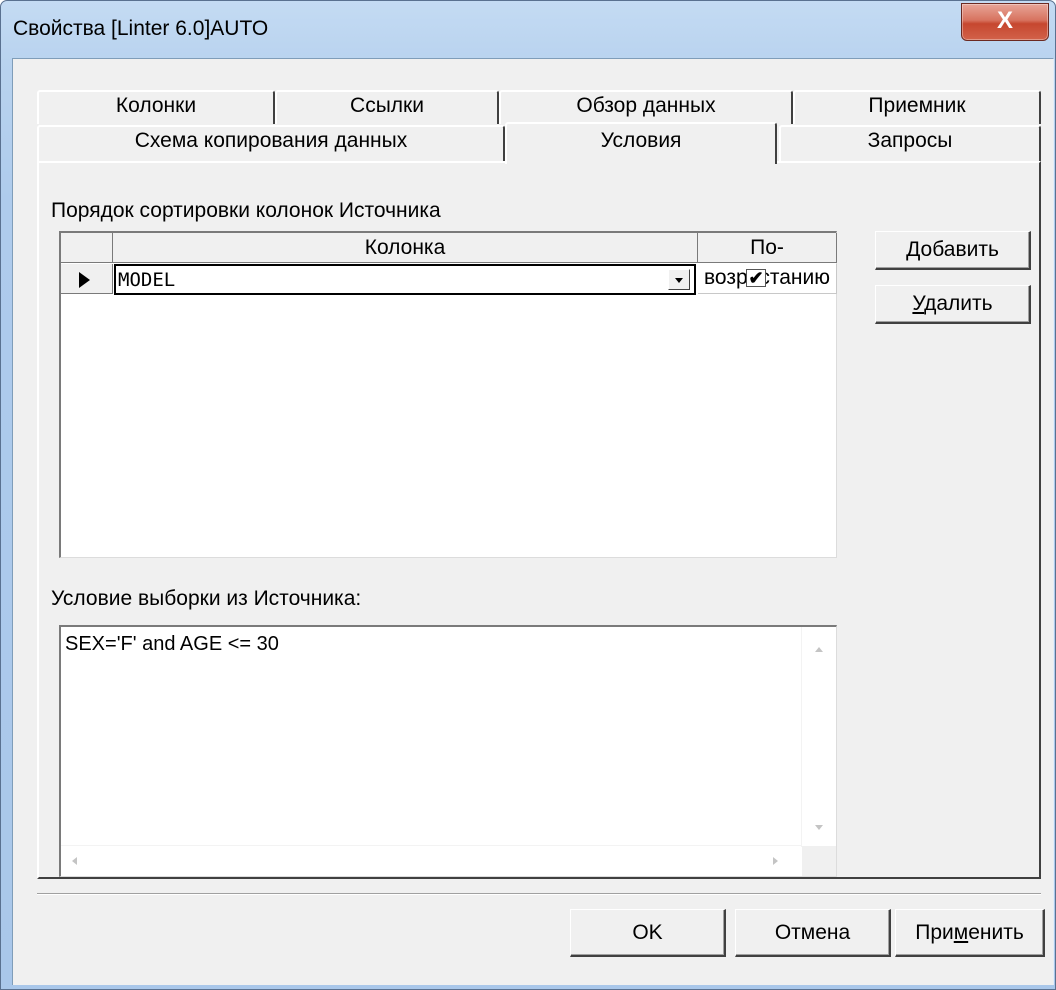 This screenshot has width=1056, height=990. I want to click on tab-data-view: Обзор данных, so click(646, 107).